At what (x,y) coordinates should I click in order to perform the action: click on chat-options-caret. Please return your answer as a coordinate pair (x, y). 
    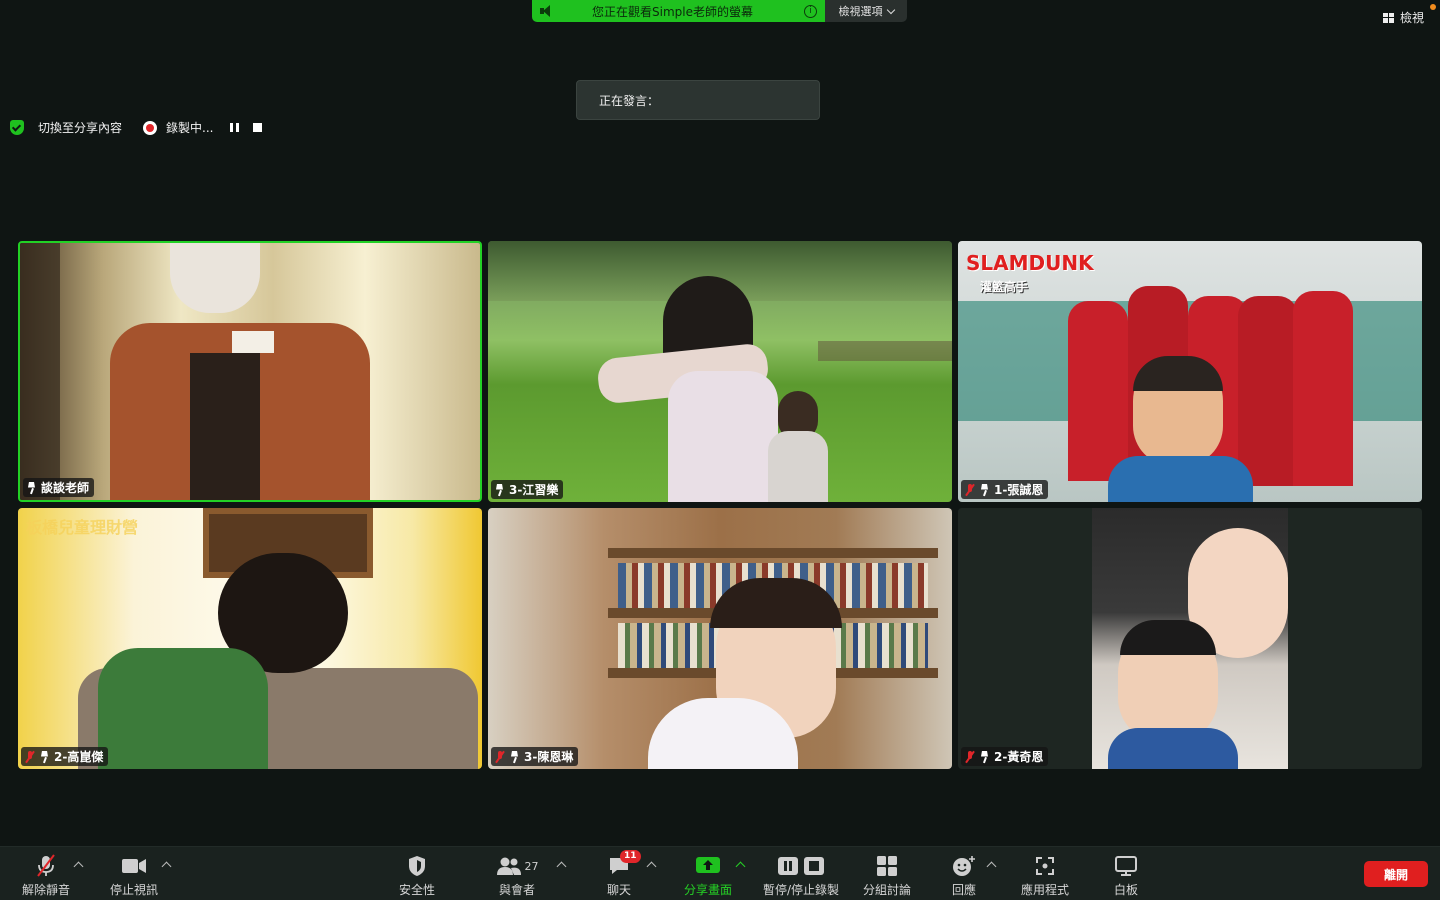
    Looking at the image, I should click on (651, 866).